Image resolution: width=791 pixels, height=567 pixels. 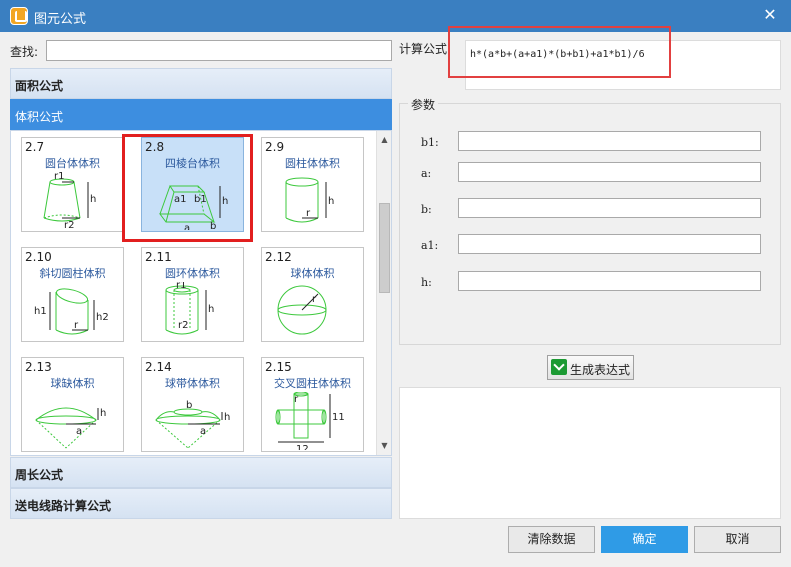 What do you see at coordinates (384, 446) in the screenshot?
I see `scroll-down-icon: ▼` at bounding box center [384, 446].